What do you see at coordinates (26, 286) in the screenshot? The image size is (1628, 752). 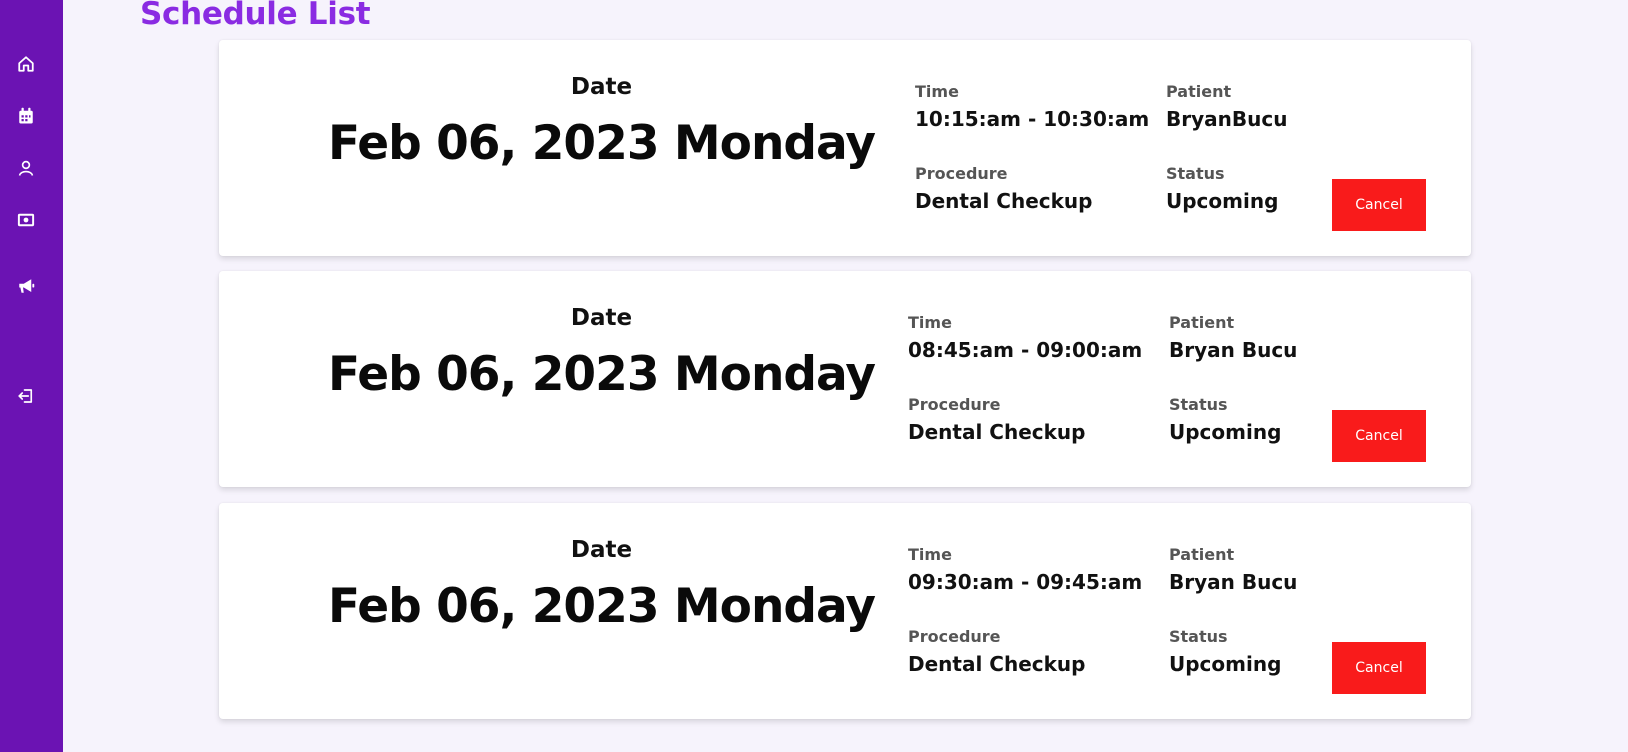 I see `megaphone-icon` at bounding box center [26, 286].